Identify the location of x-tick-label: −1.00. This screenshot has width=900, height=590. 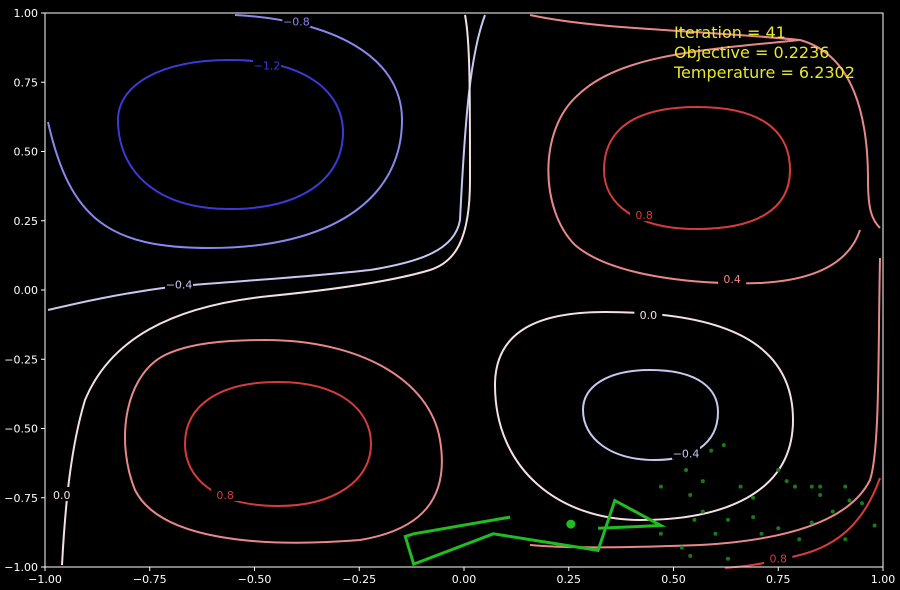
(45, 579).